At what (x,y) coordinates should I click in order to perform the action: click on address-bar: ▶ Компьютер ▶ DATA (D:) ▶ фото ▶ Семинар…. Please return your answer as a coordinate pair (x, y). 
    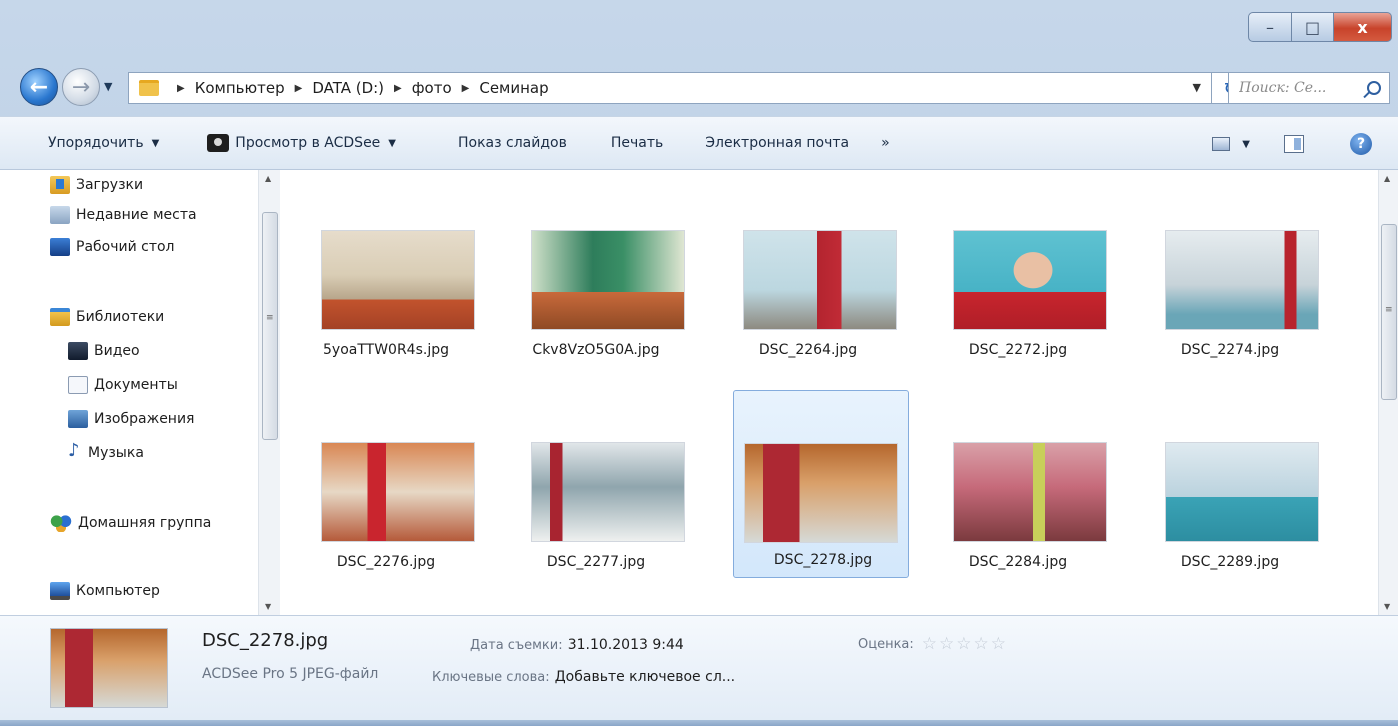
    Looking at the image, I should click on (670, 88).